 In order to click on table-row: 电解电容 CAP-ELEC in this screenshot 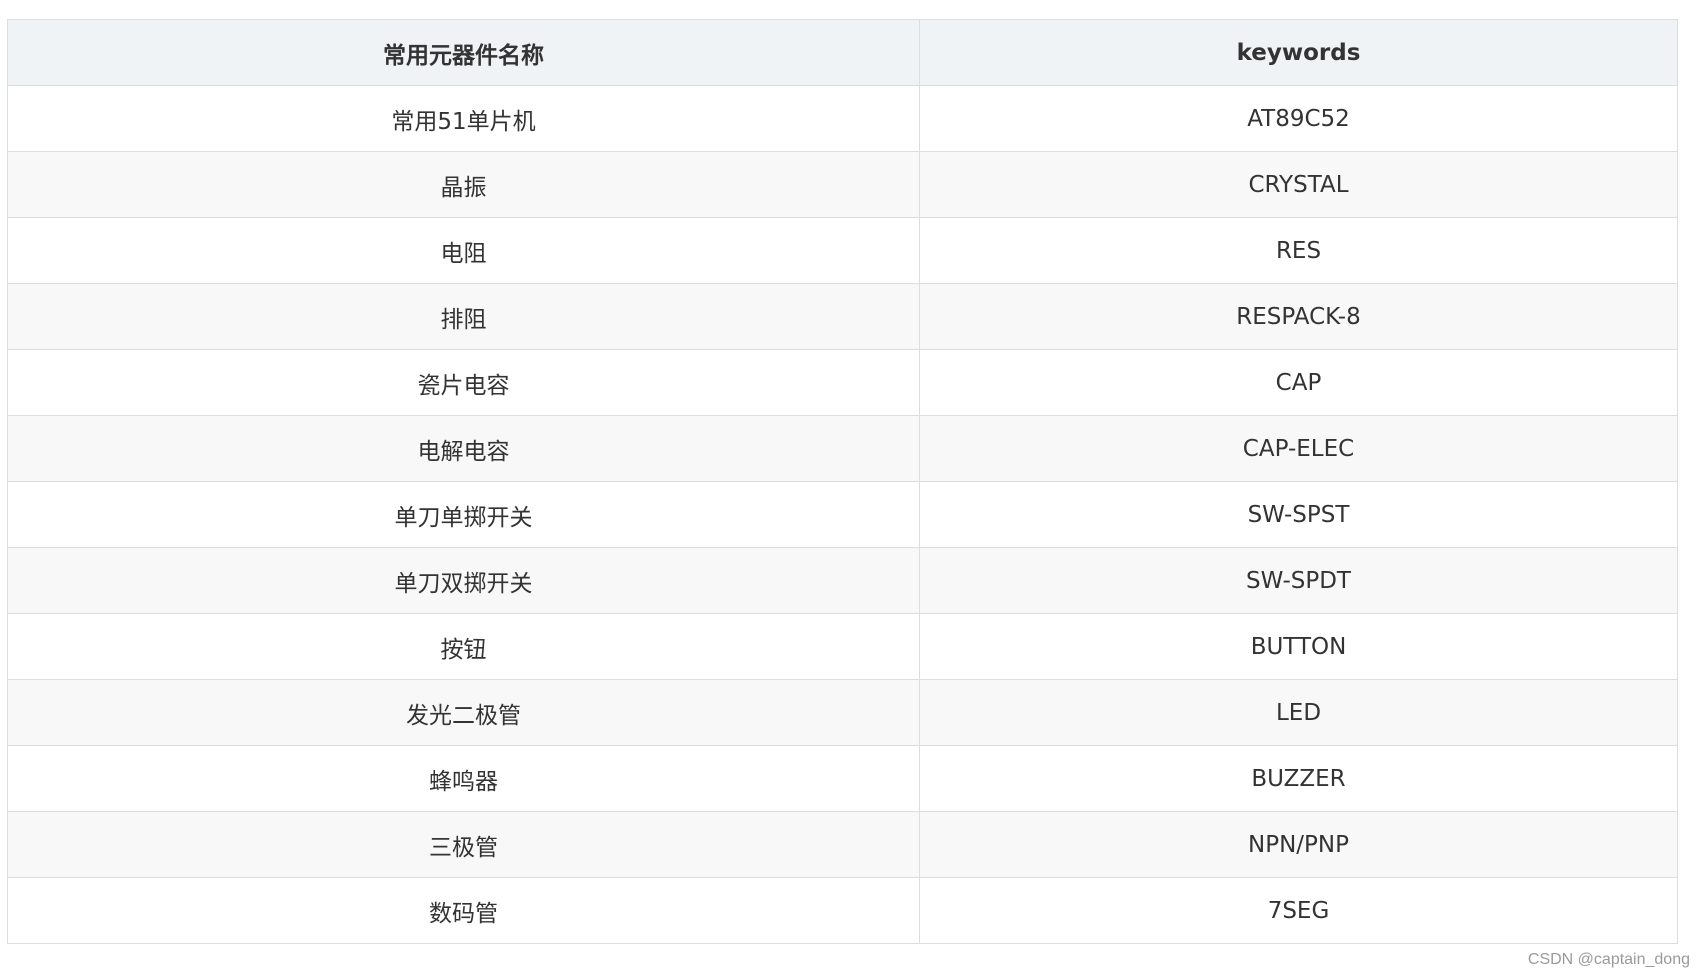, I will do `click(842, 448)`.